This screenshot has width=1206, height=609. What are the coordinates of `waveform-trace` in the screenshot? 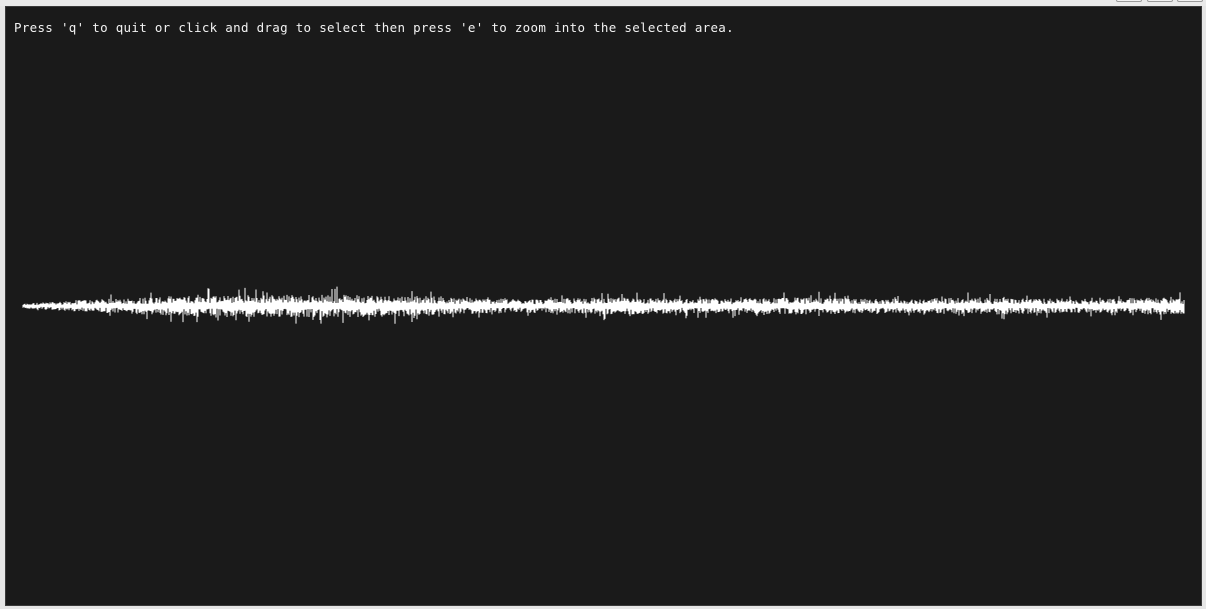 It's located at (603, 305).